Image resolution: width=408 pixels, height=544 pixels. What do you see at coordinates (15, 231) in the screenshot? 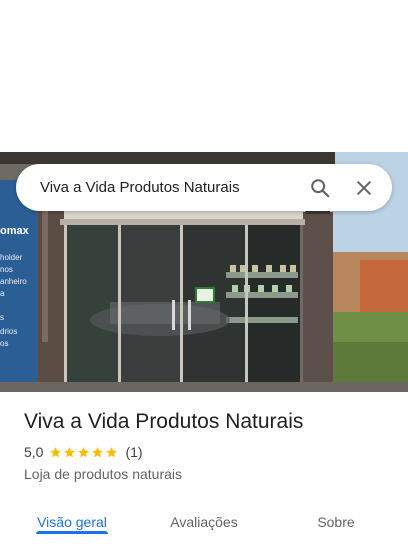
I see `sign-text: omax` at bounding box center [15, 231].